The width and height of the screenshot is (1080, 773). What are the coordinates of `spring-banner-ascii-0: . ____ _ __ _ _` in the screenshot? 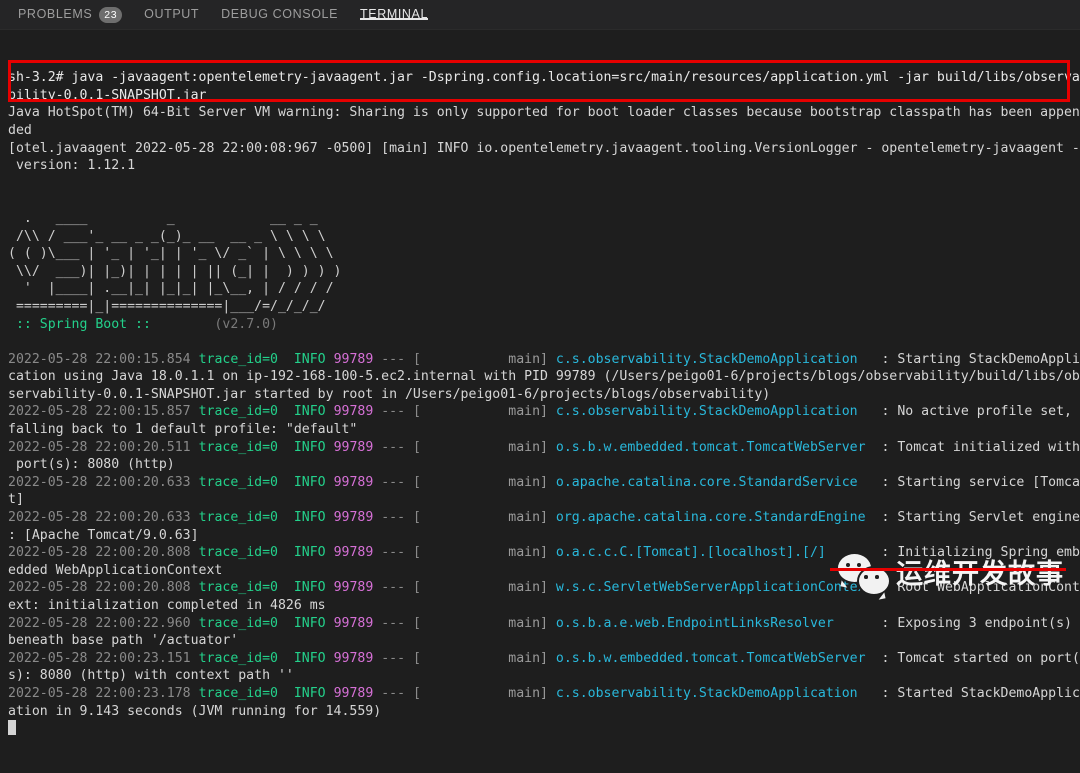 It's located at (163, 218).